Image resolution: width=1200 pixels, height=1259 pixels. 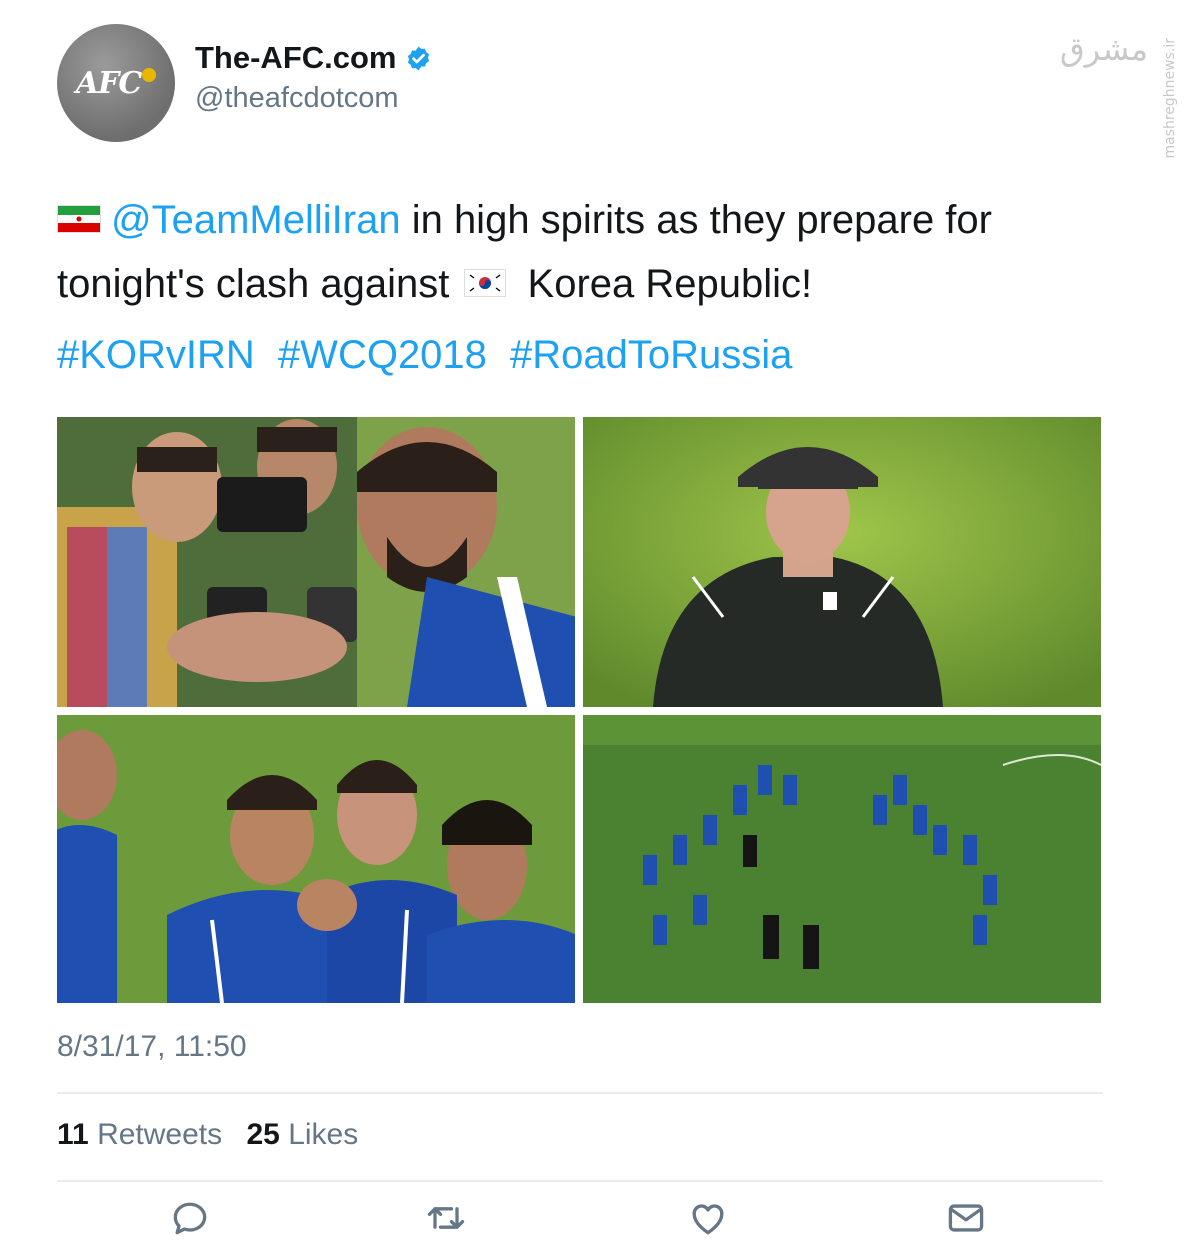 I want to click on watermark-site: mashreghnews.ir, so click(x=1170, y=98).